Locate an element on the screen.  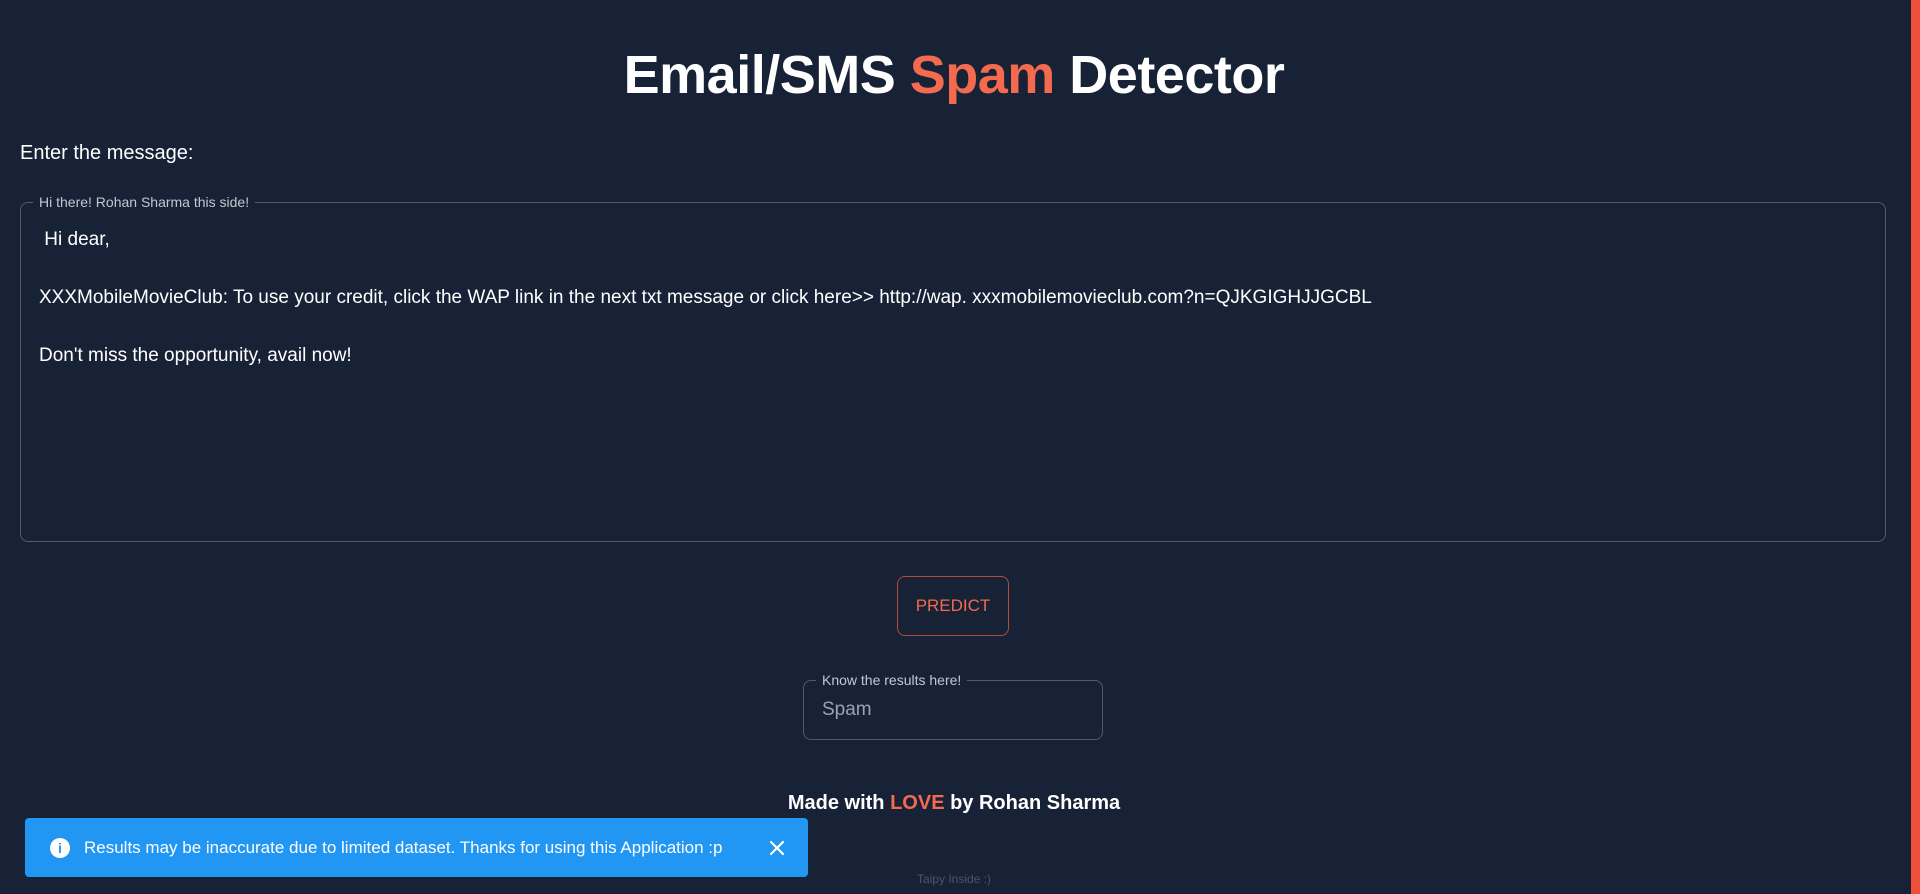
page-title: Email/SMS Spam Detector is located at coordinates (954, 75).